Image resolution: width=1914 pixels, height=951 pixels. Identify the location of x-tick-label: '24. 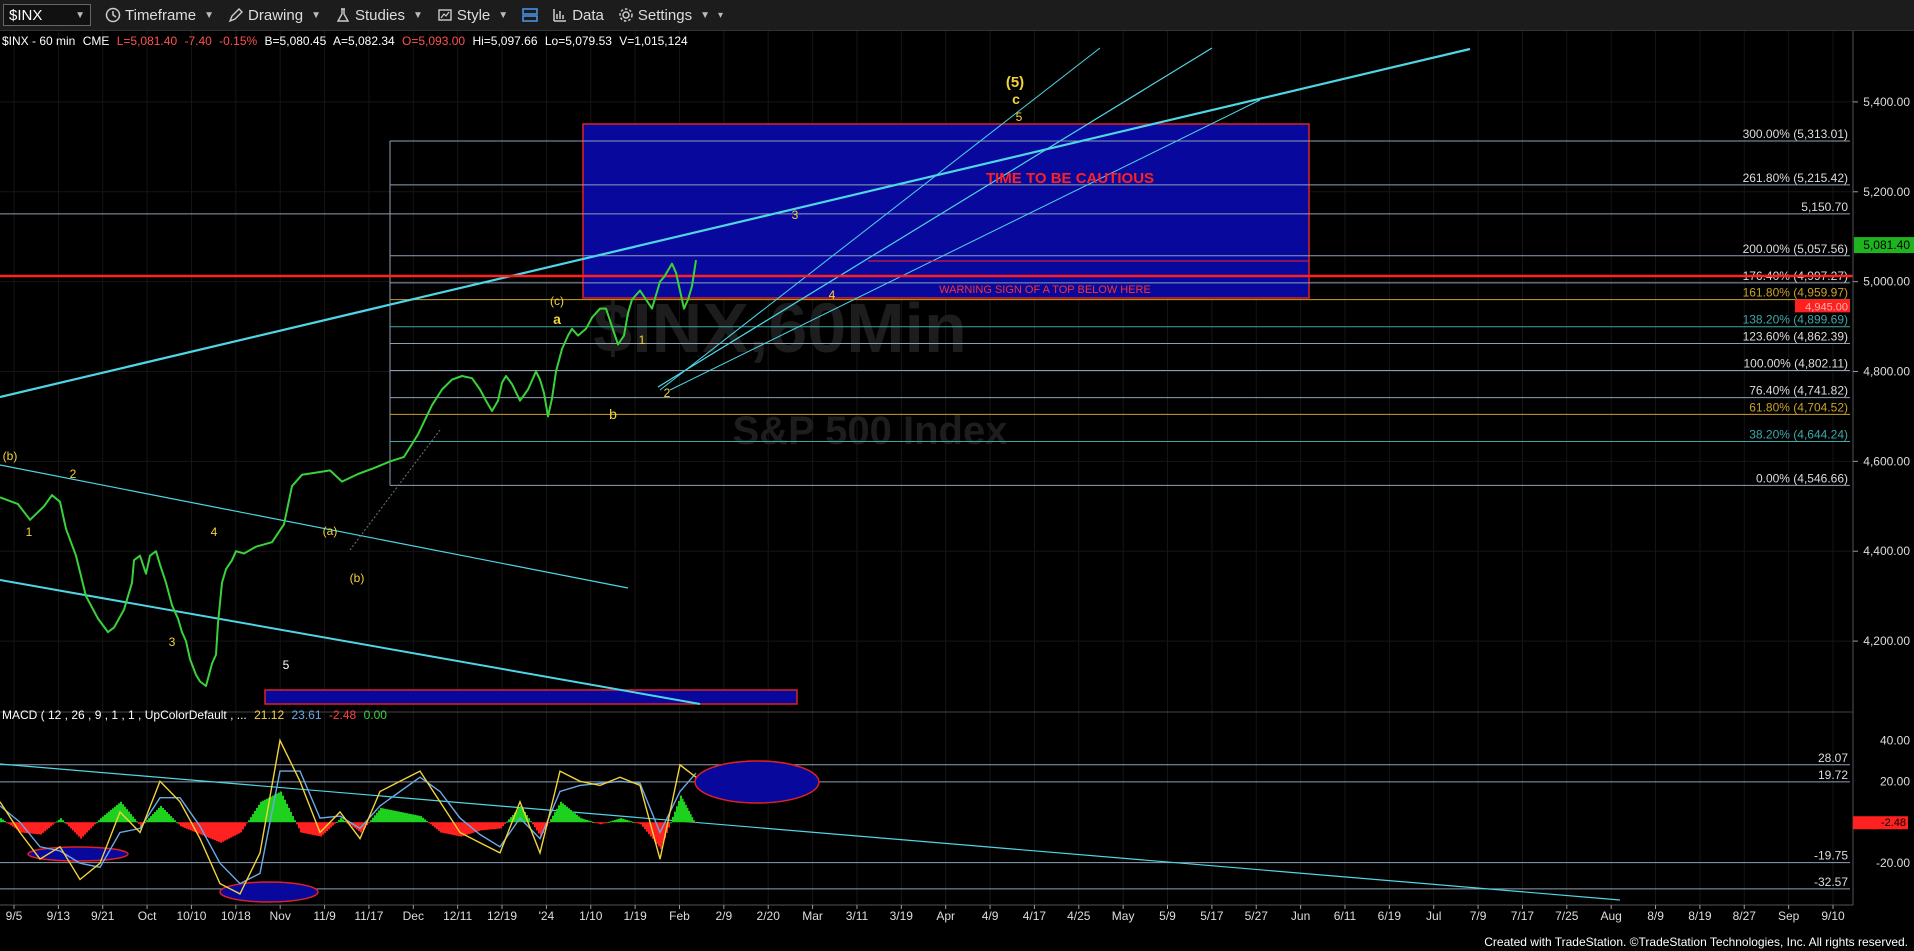
(547, 916).